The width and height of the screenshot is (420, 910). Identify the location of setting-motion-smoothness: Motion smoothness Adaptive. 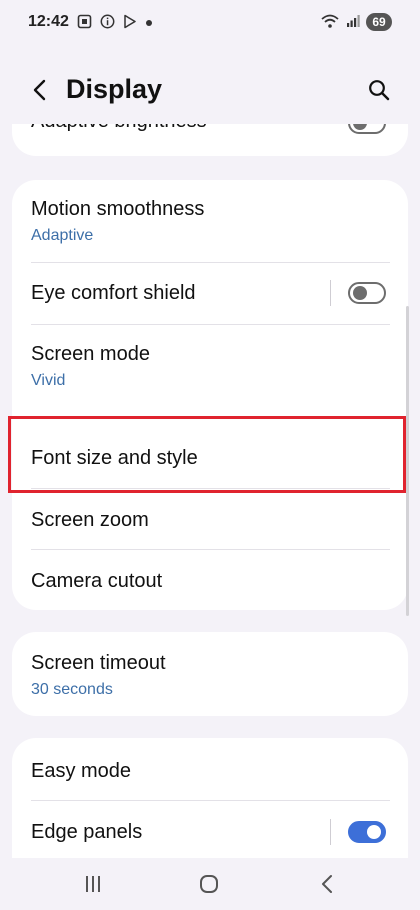
(210, 221).